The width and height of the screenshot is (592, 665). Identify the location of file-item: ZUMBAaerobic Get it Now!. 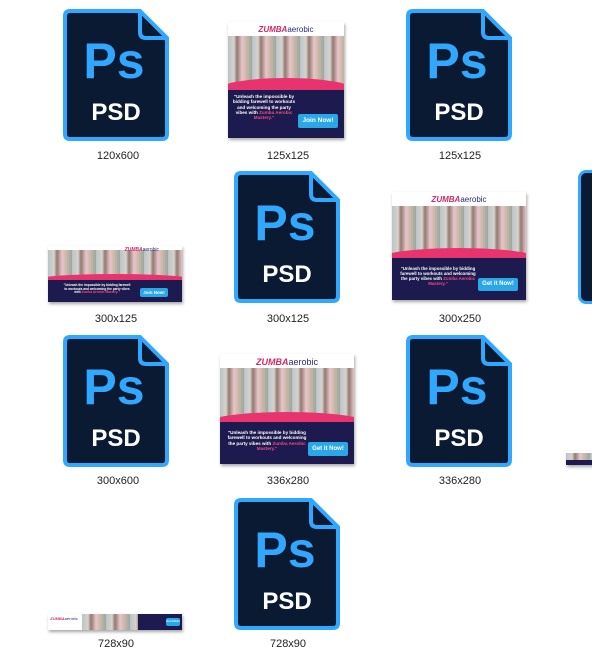
(115, 622).